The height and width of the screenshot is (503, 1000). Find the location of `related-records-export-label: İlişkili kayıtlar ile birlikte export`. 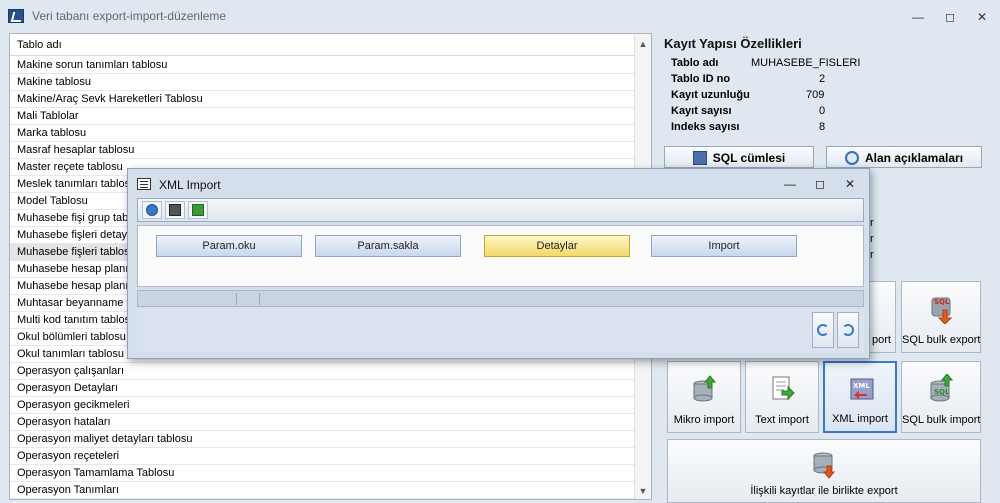

related-records-export-label: İlişkili kayıtlar ile birlikte export is located at coordinates (824, 491).